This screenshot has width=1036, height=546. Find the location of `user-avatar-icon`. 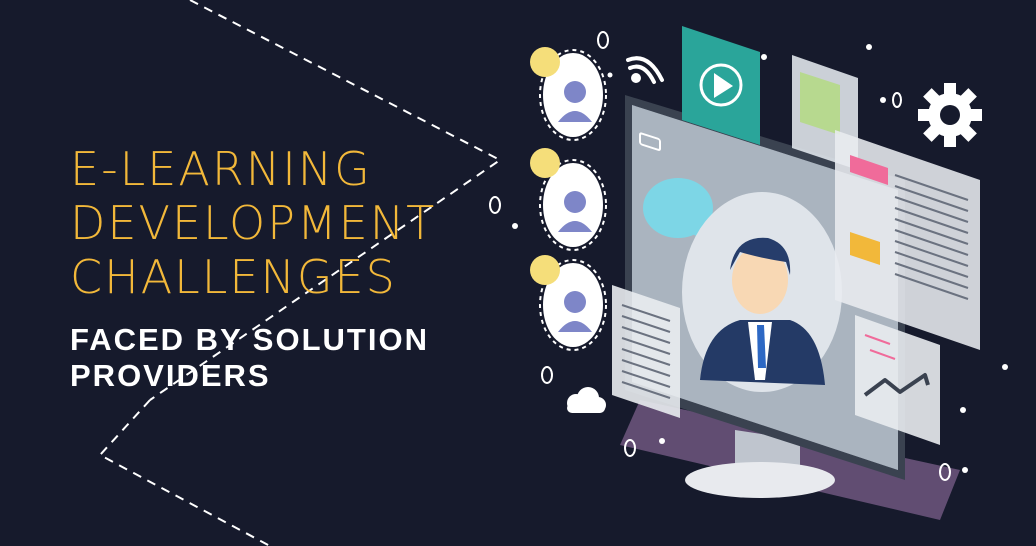

user-avatar-icon is located at coordinates (762, 292).